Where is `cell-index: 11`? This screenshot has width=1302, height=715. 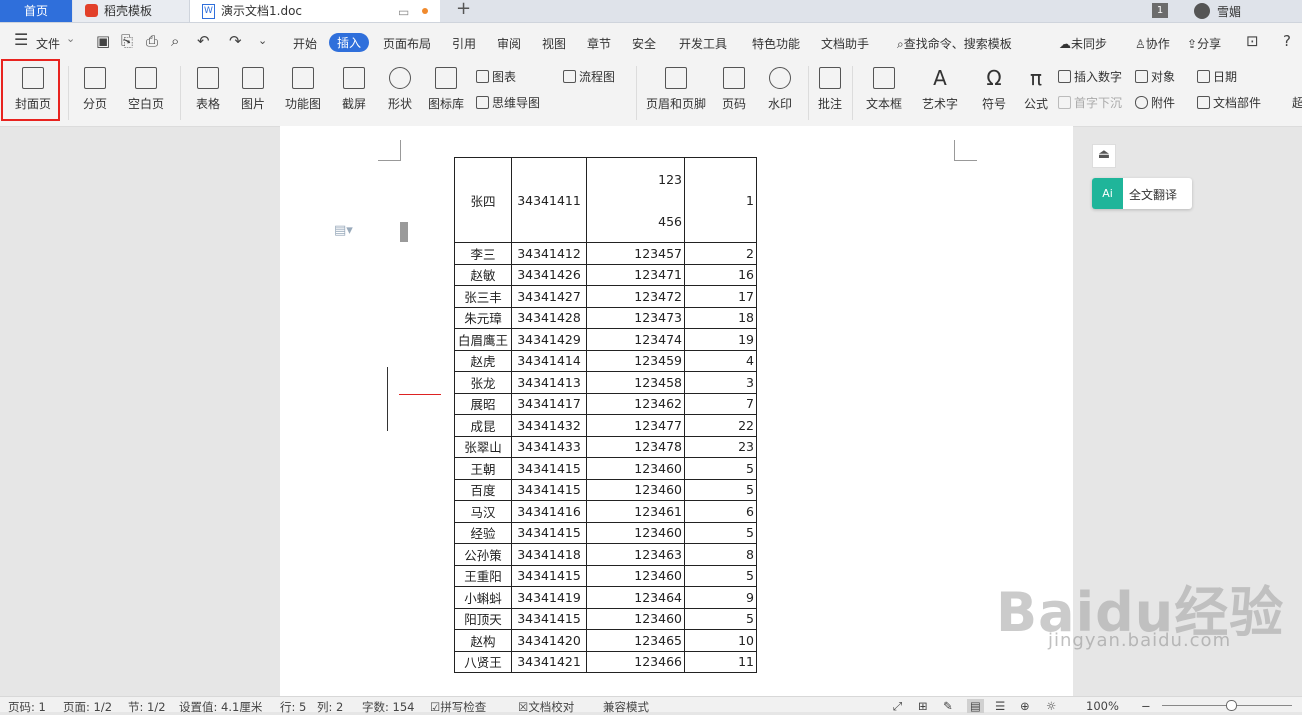 cell-index: 11 is located at coordinates (720, 661).